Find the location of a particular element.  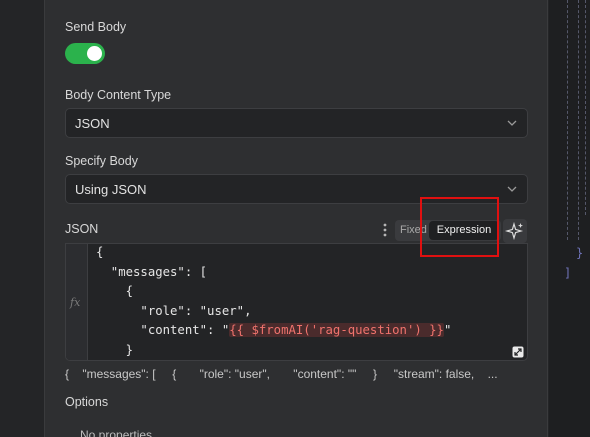

expression-fx-icon: fx is located at coordinates (75, 302).